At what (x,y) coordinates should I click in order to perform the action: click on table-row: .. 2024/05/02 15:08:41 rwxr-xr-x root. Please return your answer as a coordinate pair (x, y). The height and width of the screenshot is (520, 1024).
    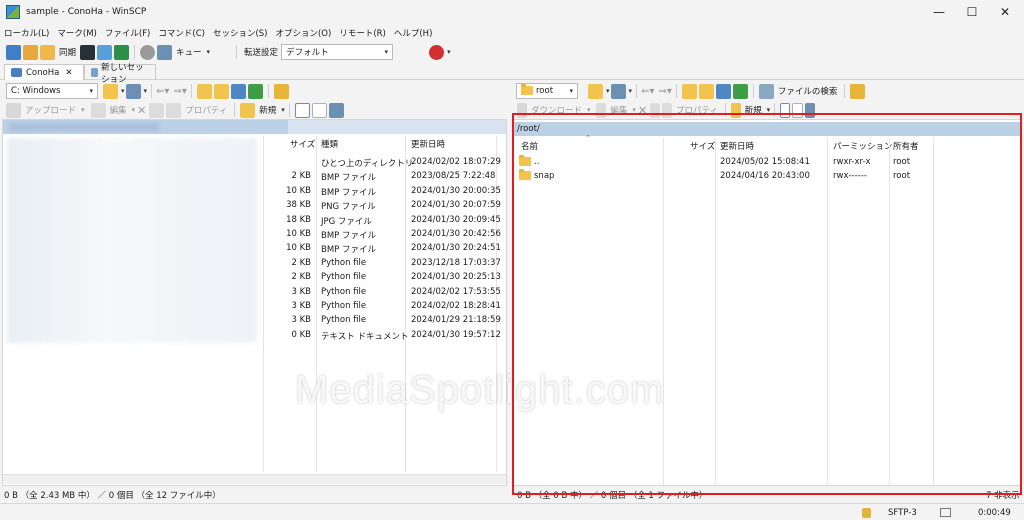
    Looking at the image, I should click on (767, 162).